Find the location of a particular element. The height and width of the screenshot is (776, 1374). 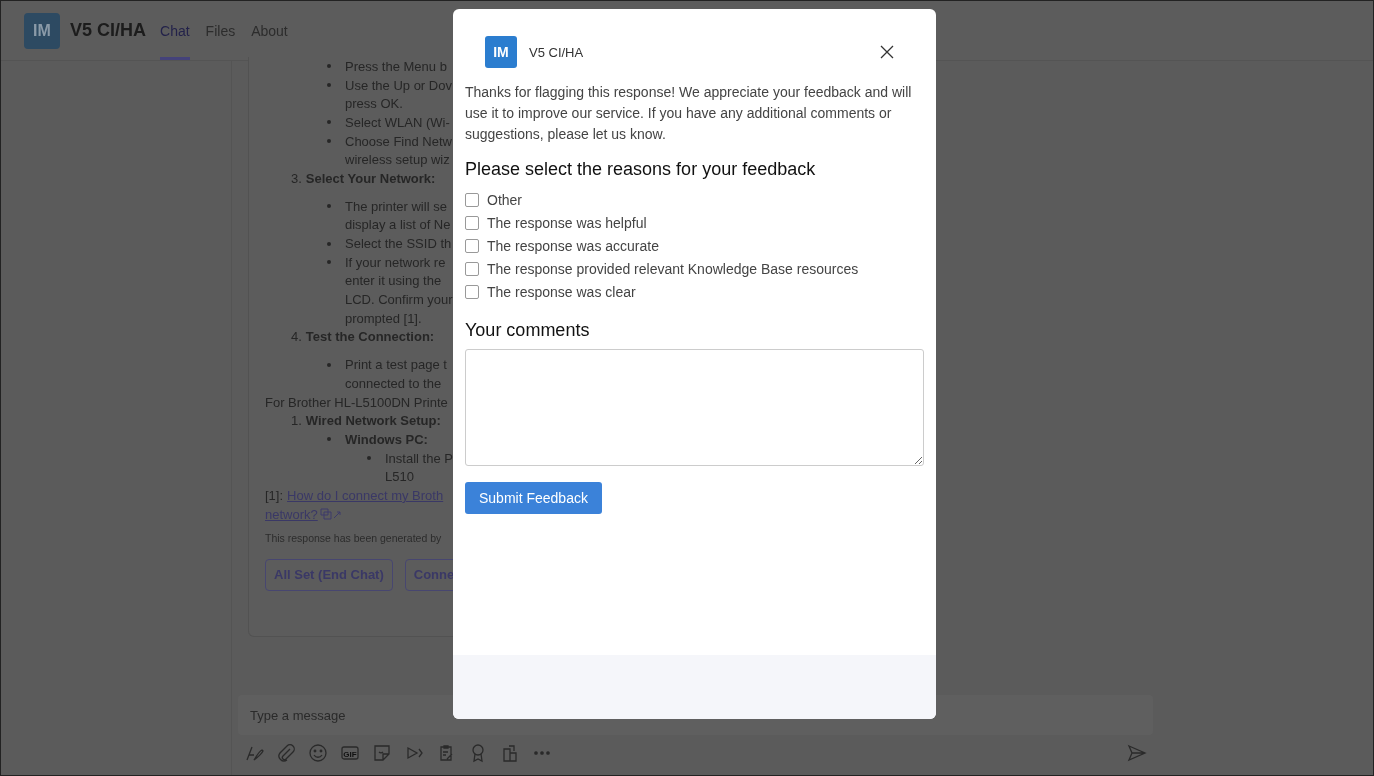

comments-field is located at coordinates (694, 407).